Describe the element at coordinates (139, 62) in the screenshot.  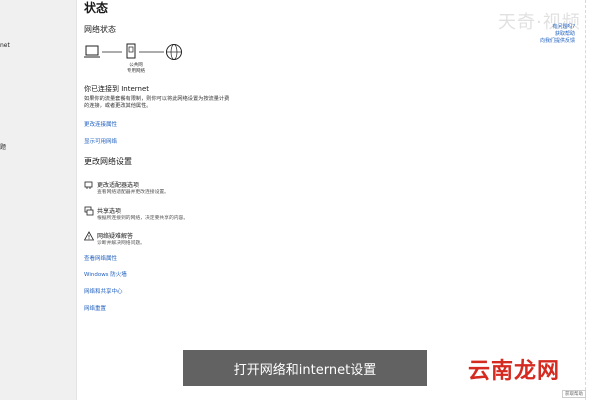
I see `network-status-diagram: 公共网 专用网络` at that location.